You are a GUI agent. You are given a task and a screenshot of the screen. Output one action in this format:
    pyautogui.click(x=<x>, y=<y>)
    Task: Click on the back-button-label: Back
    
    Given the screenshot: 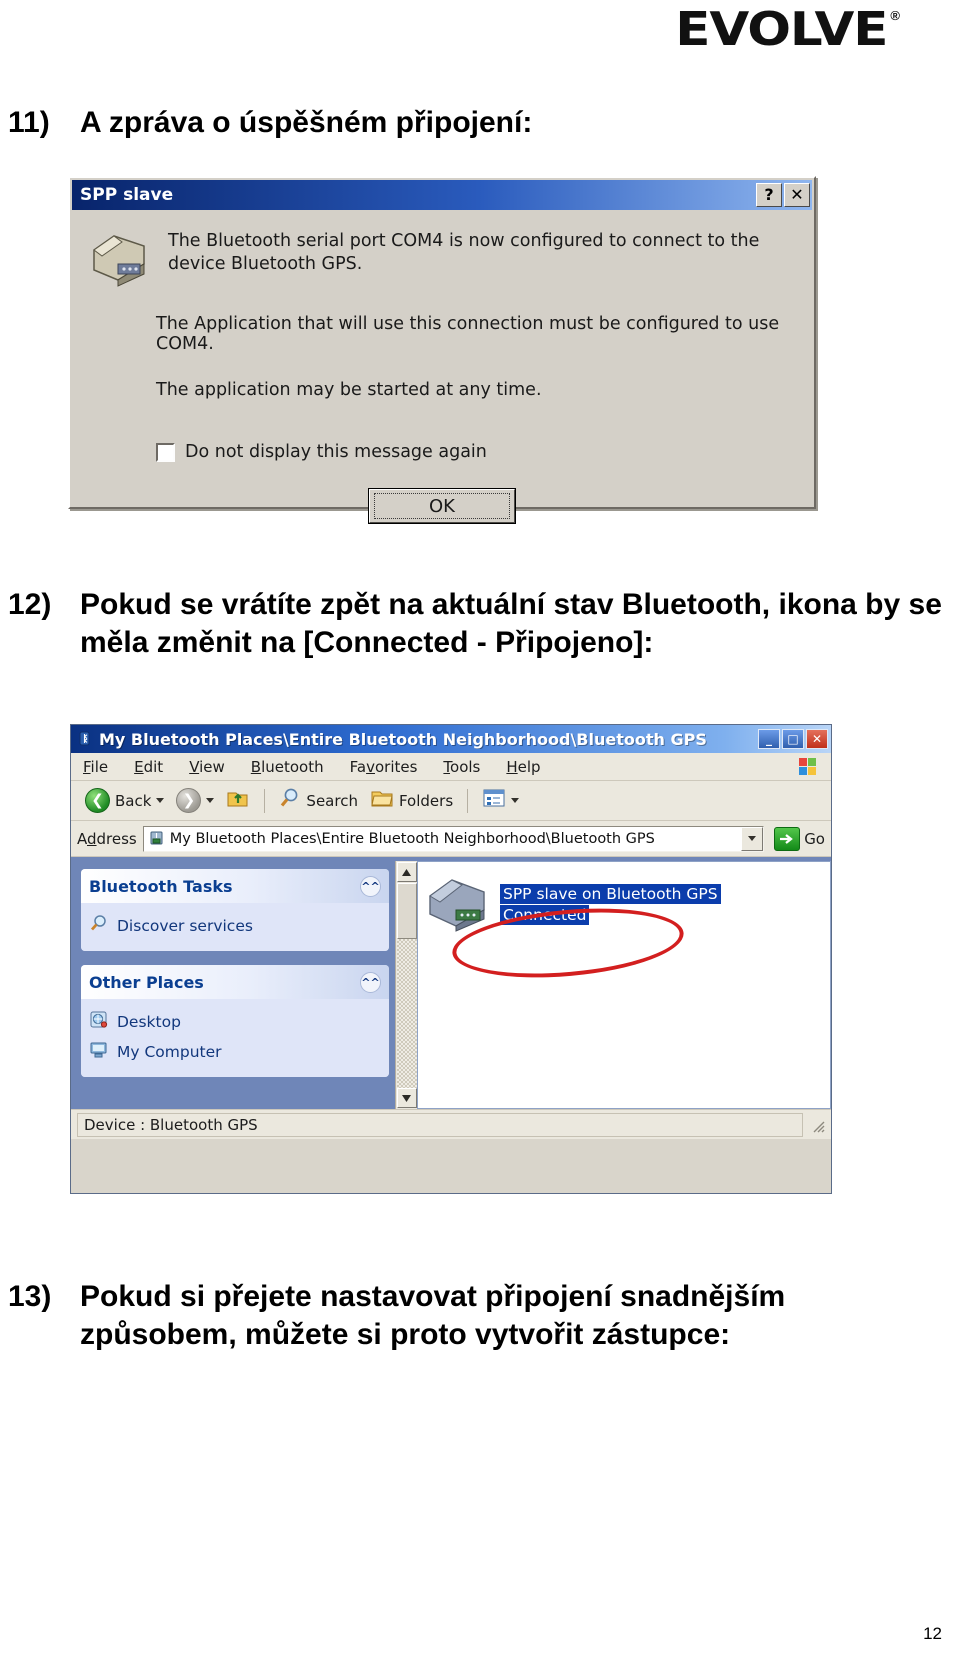 What is the action you would take?
    pyautogui.click(x=133, y=800)
    